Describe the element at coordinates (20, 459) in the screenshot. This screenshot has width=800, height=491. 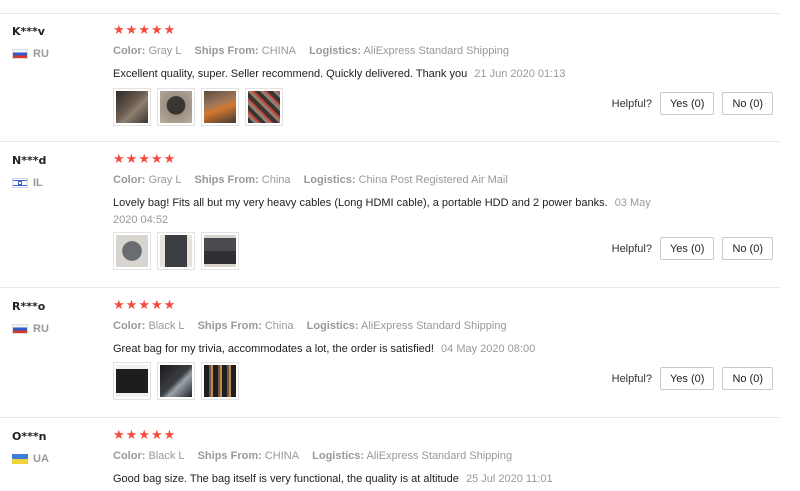
I see `ukraine-flag-icon` at that location.